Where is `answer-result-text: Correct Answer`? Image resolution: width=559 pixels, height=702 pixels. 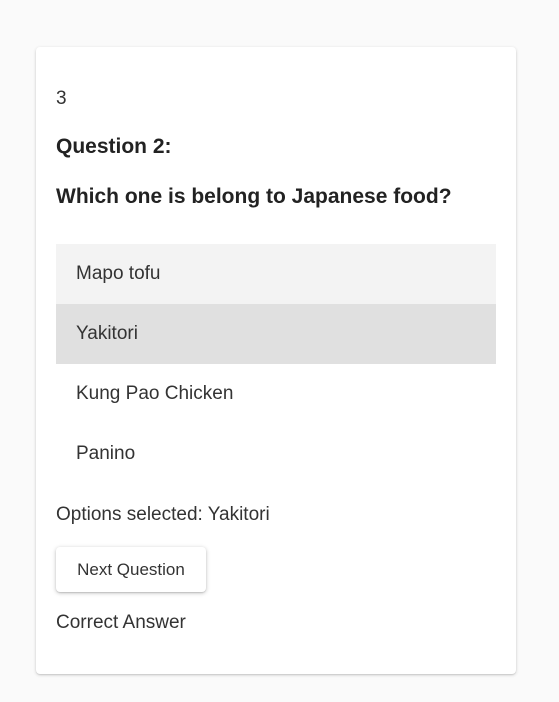
answer-result-text: Correct Answer is located at coordinates (121, 622).